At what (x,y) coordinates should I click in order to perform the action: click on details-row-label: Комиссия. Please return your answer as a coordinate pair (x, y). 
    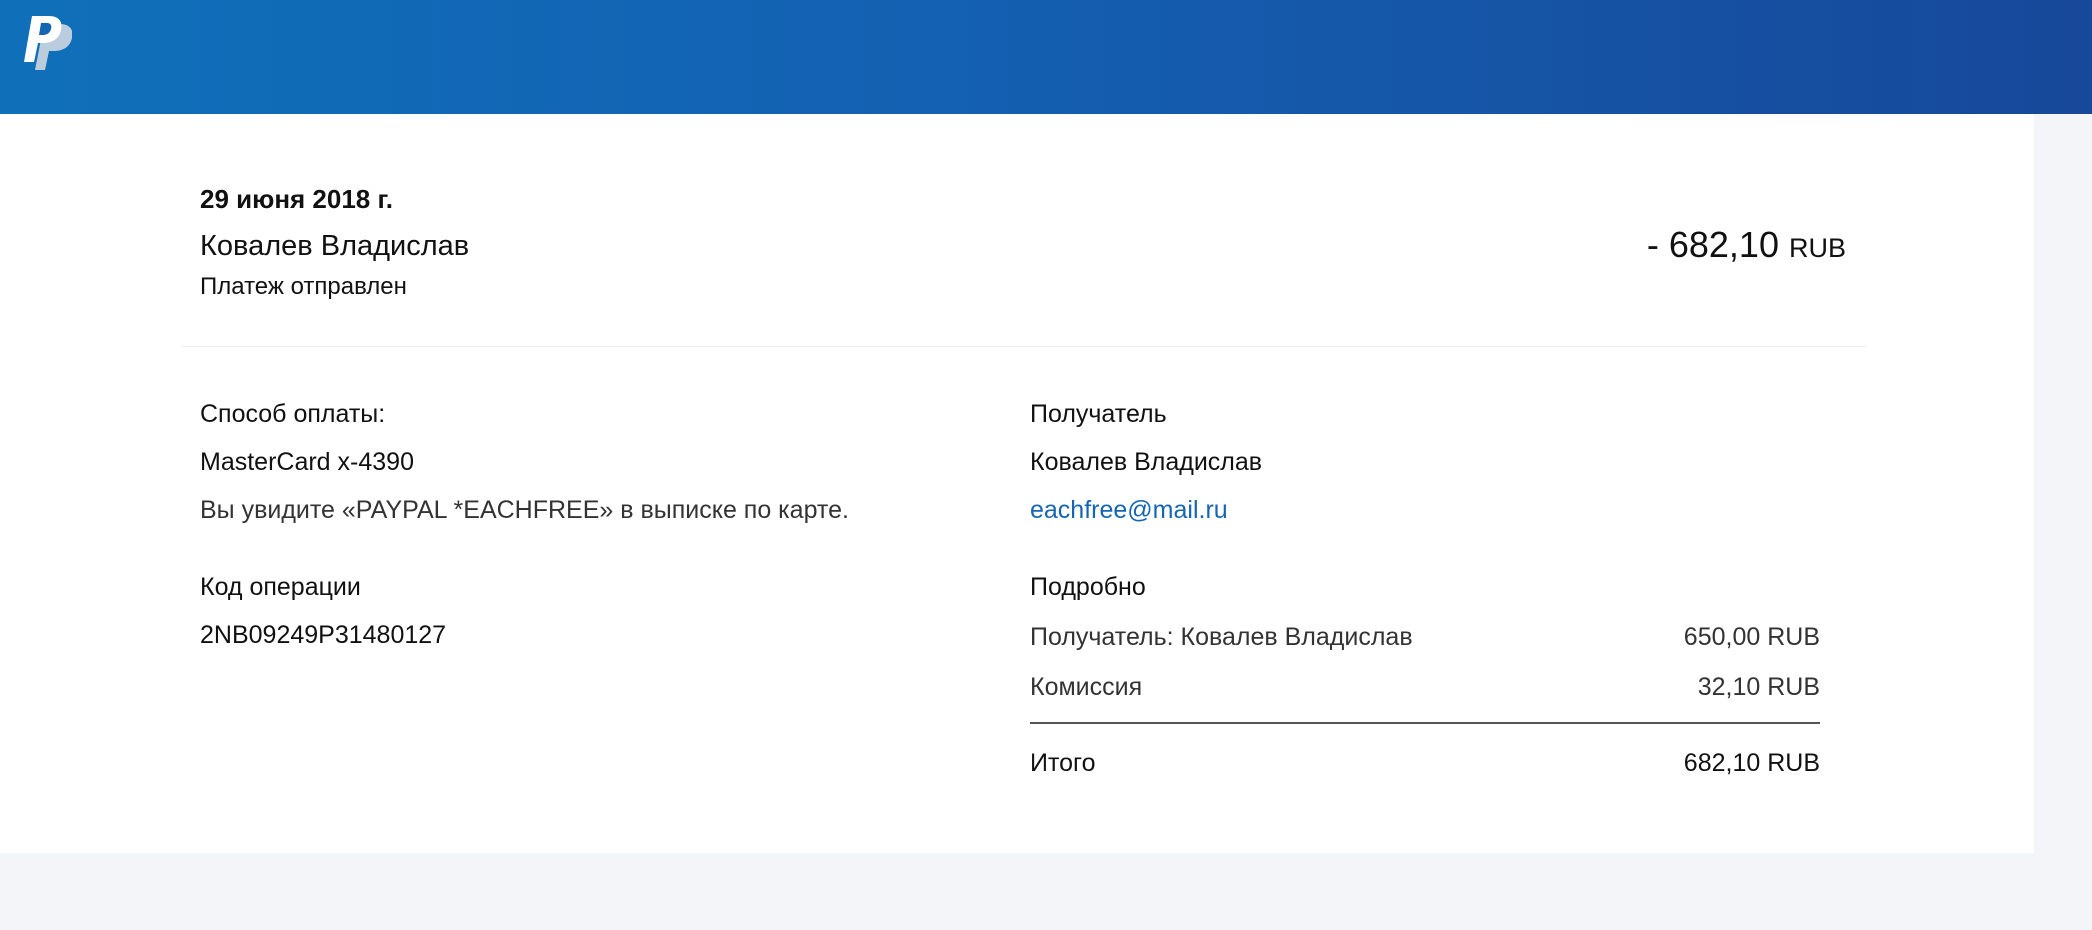
    Looking at the image, I should click on (1086, 687).